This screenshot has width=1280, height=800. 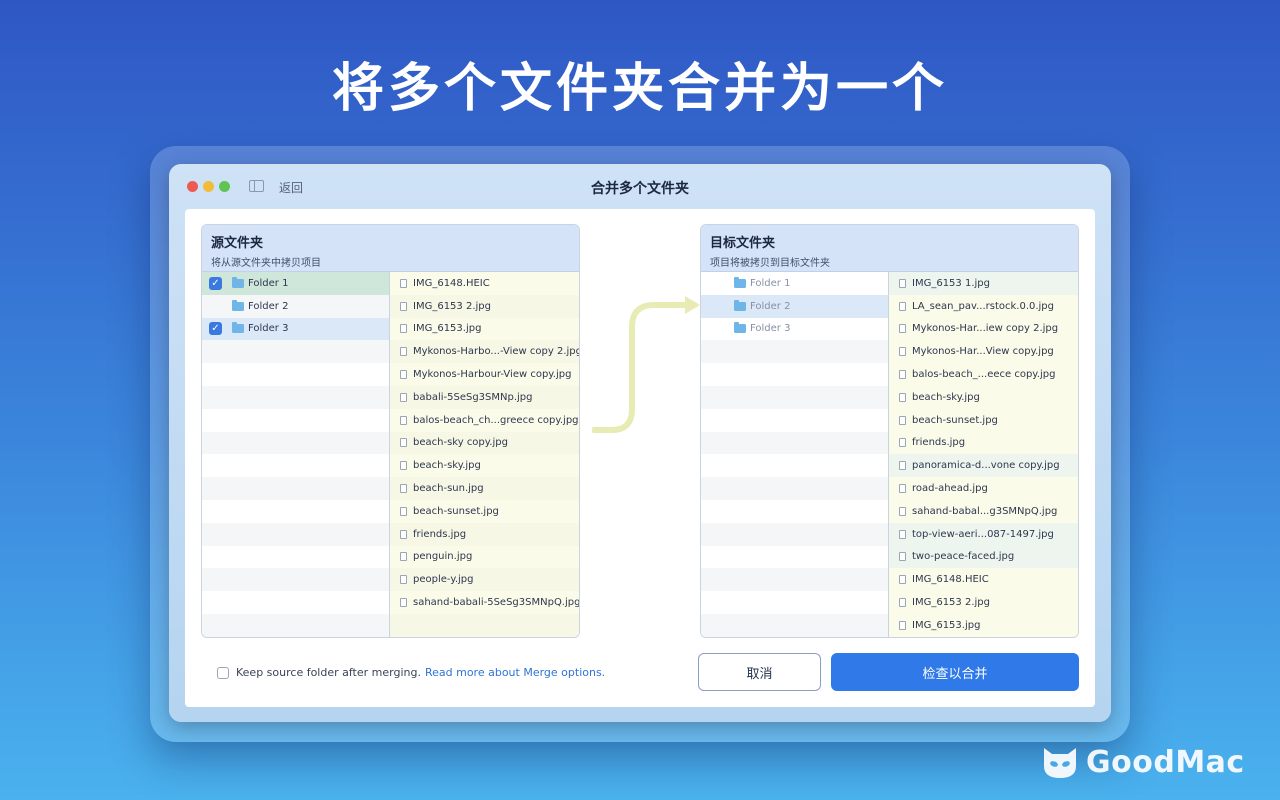 I want to click on file-name: sahand-babal...g3SMNpQ.jpg, so click(x=985, y=511).